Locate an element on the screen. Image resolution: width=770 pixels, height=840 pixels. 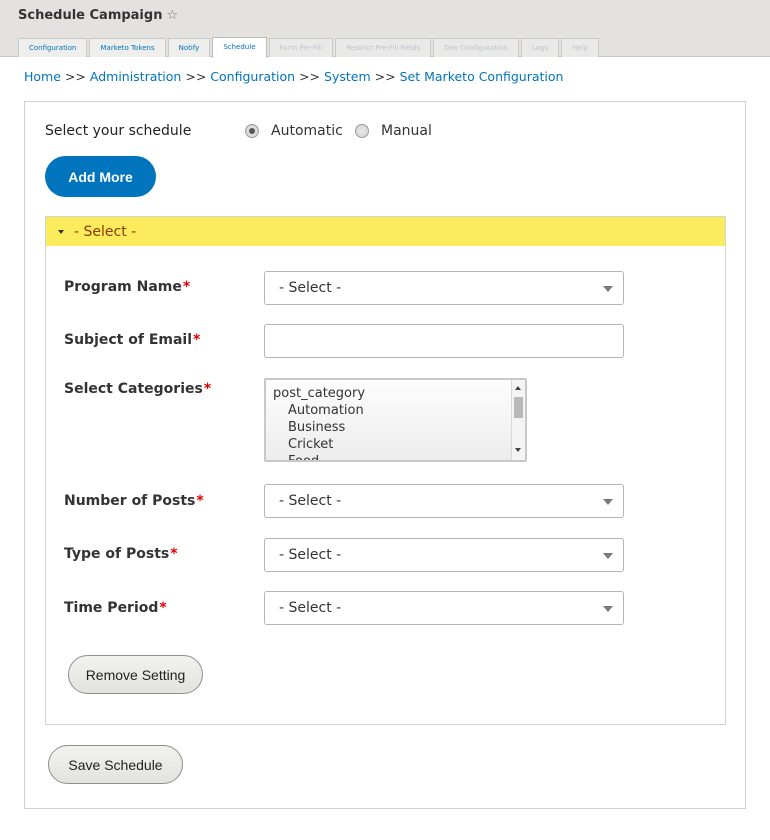
fieldset-legend-text: - Select - is located at coordinates (105, 231).